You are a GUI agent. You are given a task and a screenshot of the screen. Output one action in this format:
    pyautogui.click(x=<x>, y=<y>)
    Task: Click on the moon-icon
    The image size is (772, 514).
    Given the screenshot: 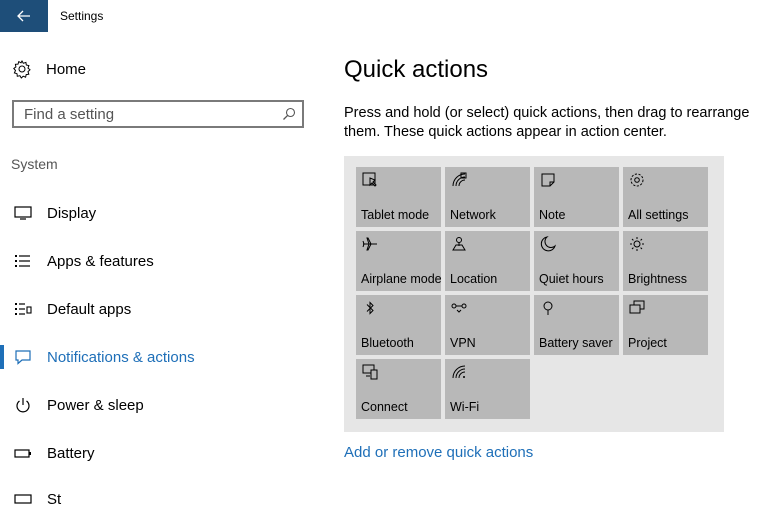 What is the action you would take?
    pyautogui.click(x=548, y=244)
    